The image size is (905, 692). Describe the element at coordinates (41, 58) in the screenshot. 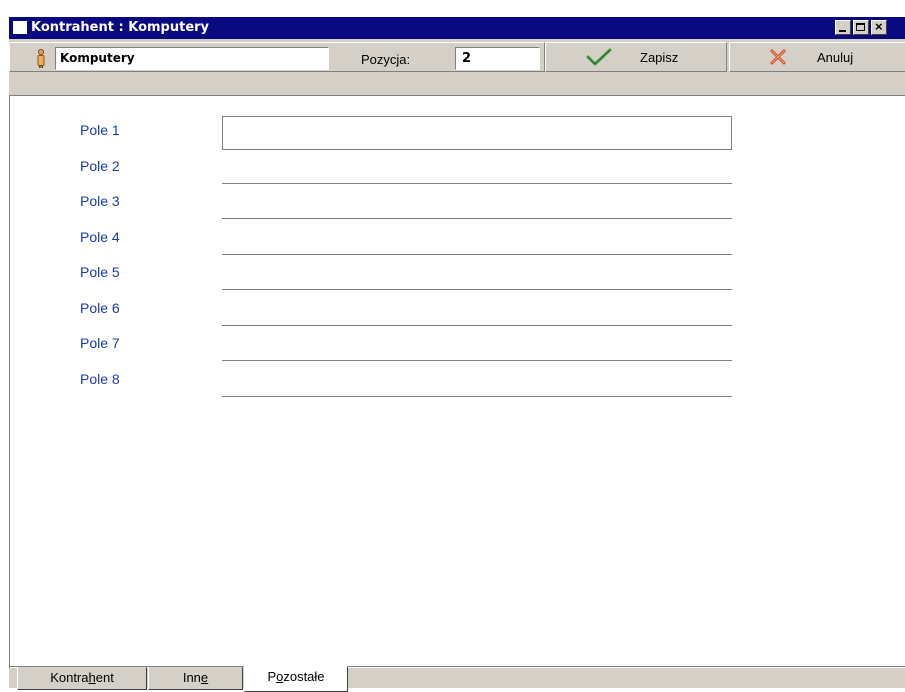

I see `person-icon` at that location.